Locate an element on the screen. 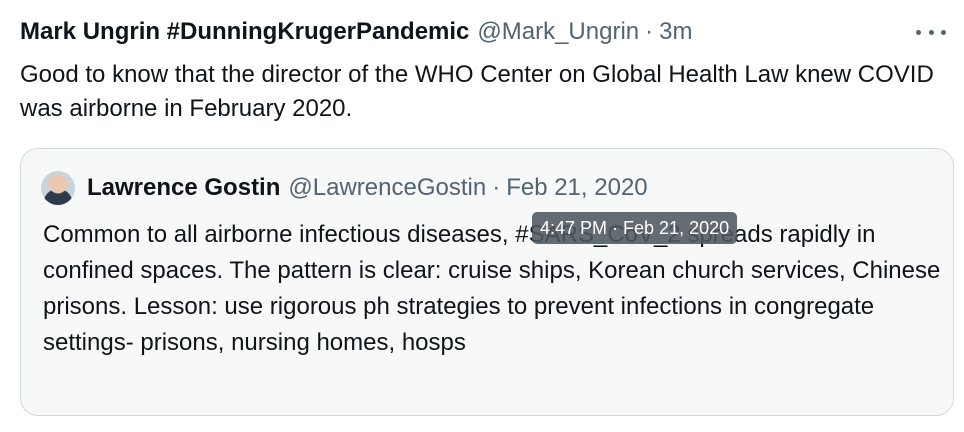 The image size is (964, 432). more-horizontal-icon is located at coordinates (931, 32).